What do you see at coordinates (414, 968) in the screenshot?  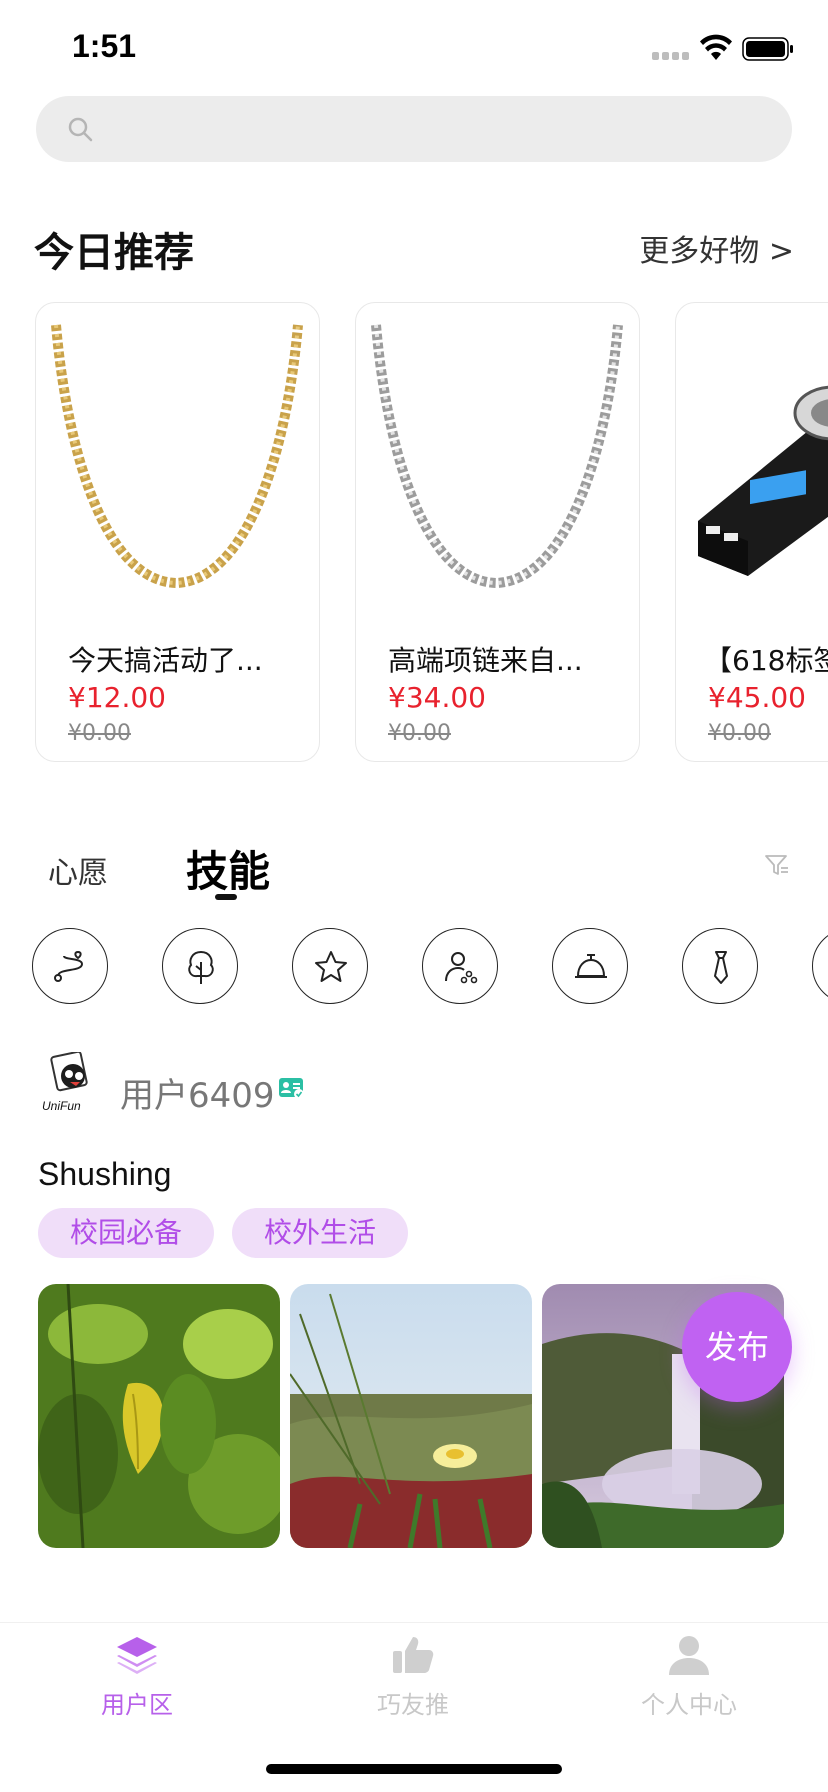 I see `category-row` at bounding box center [414, 968].